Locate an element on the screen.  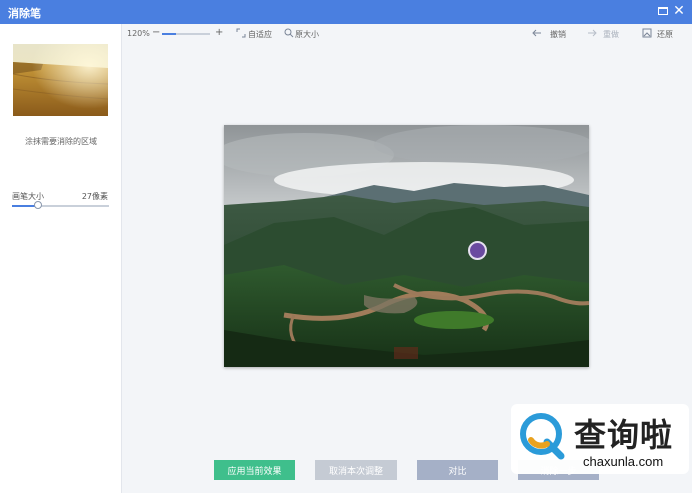
maximize-button is located at coordinates (663, 11).